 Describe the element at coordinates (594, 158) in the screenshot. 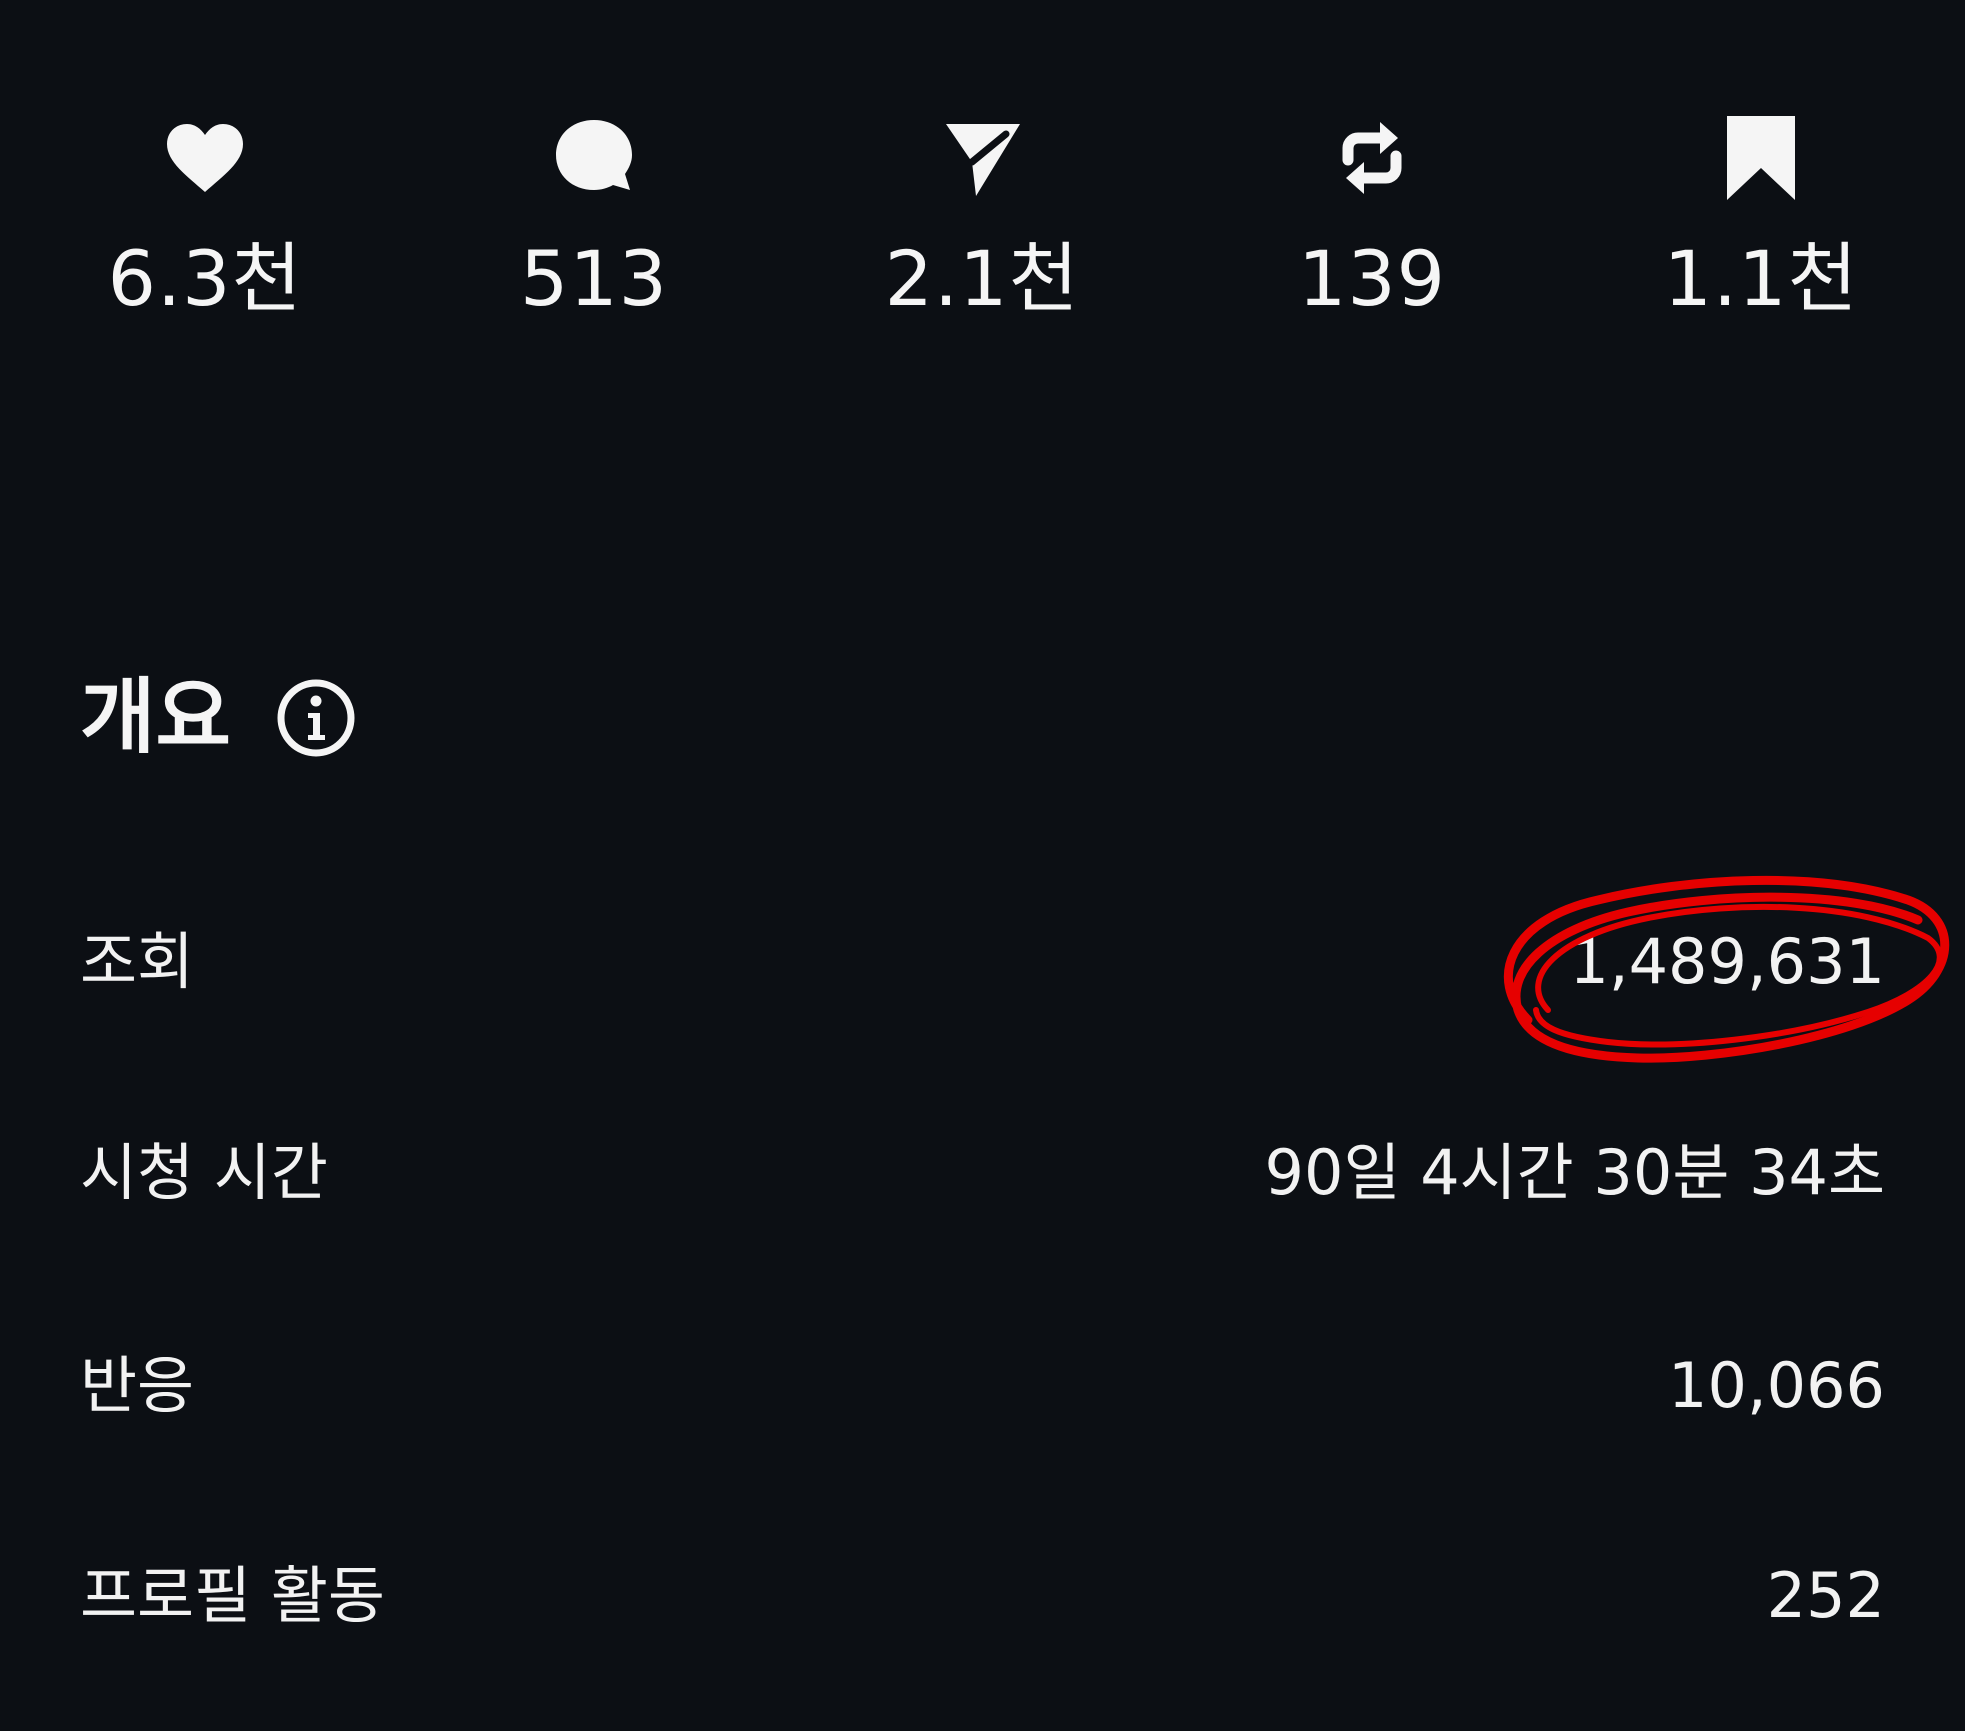

I see `comment-icon` at that location.